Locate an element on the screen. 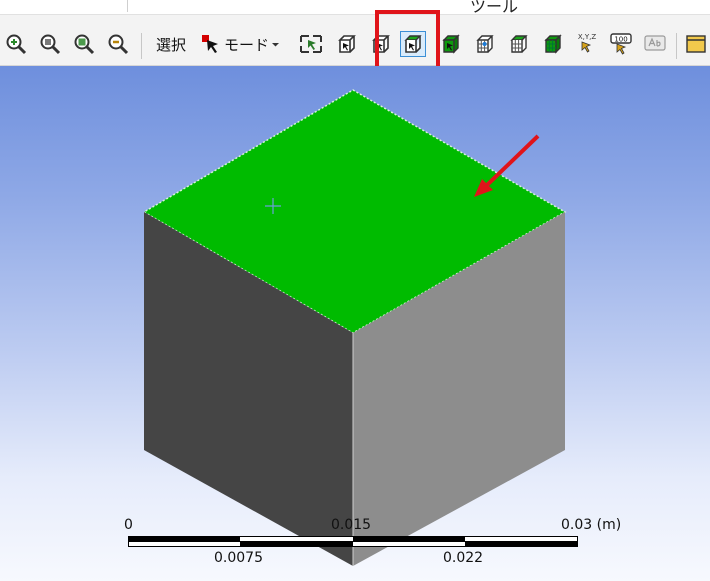 The height and width of the screenshot is (581, 710). box-select-icon is located at coordinates (311, 44).